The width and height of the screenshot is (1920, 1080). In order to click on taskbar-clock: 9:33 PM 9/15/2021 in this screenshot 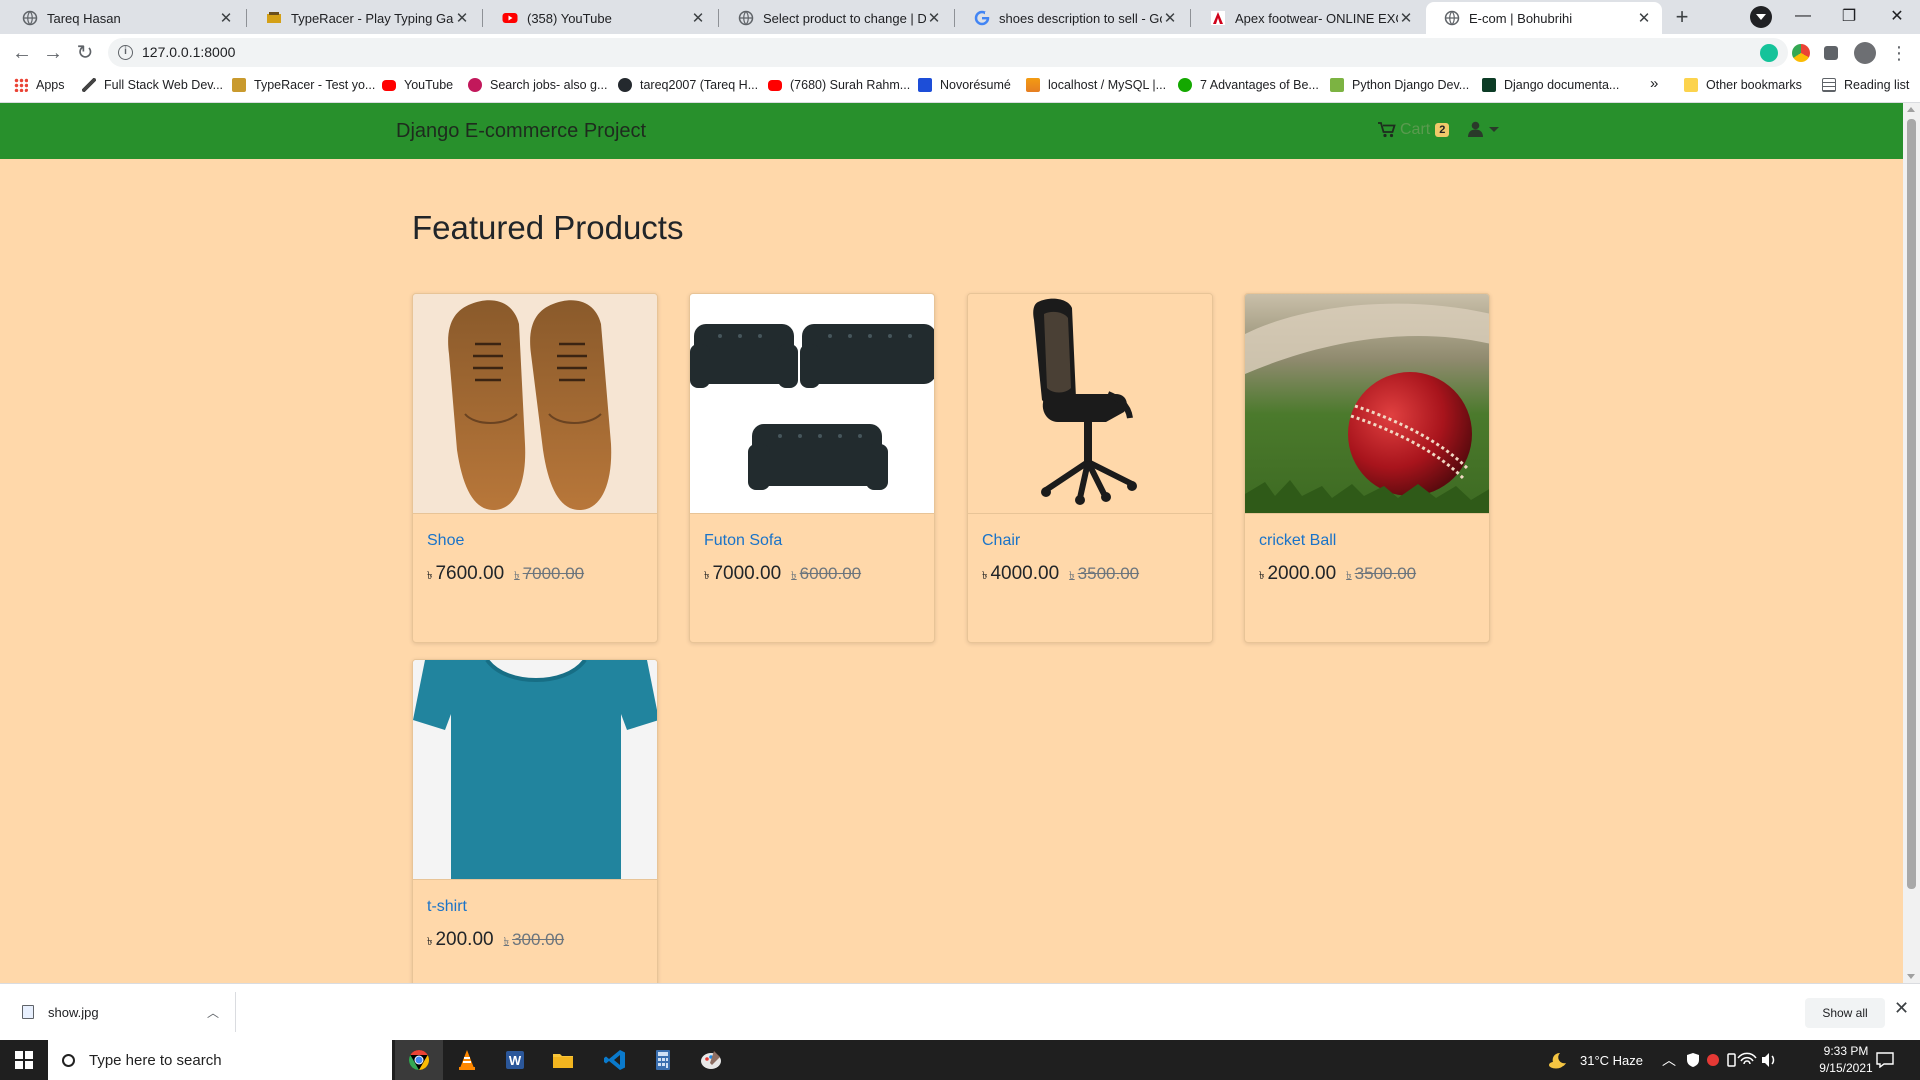, I will do `click(1846, 1060)`.